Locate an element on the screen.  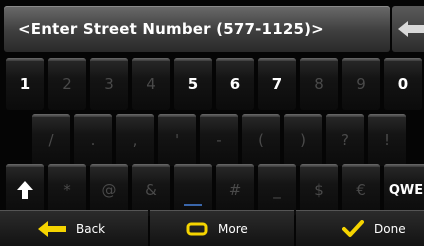
key-punct-3: ' is located at coordinates (177, 140).